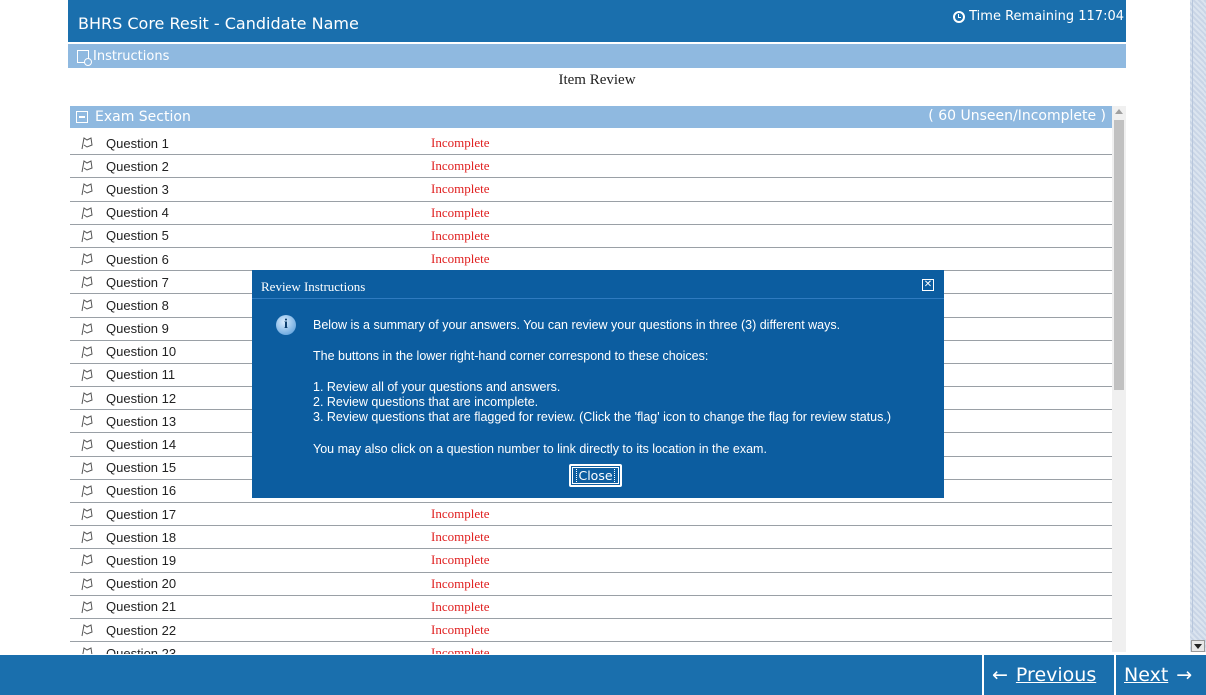  What do you see at coordinates (597, 56) in the screenshot?
I see `instructions-link: Instructions` at bounding box center [597, 56].